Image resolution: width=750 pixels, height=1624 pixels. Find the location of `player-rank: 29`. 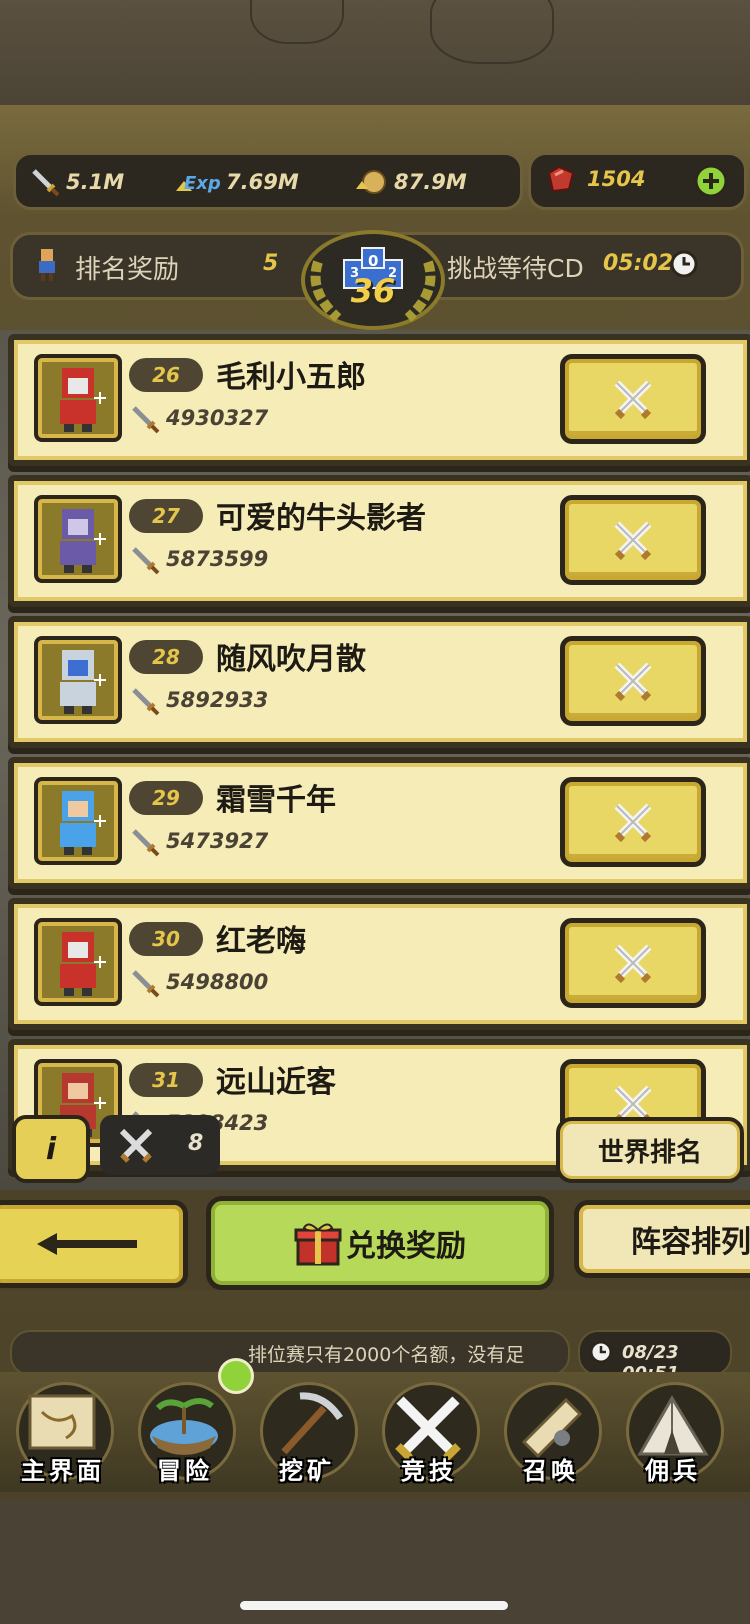

player-rank: 29 is located at coordinates (166, 798).